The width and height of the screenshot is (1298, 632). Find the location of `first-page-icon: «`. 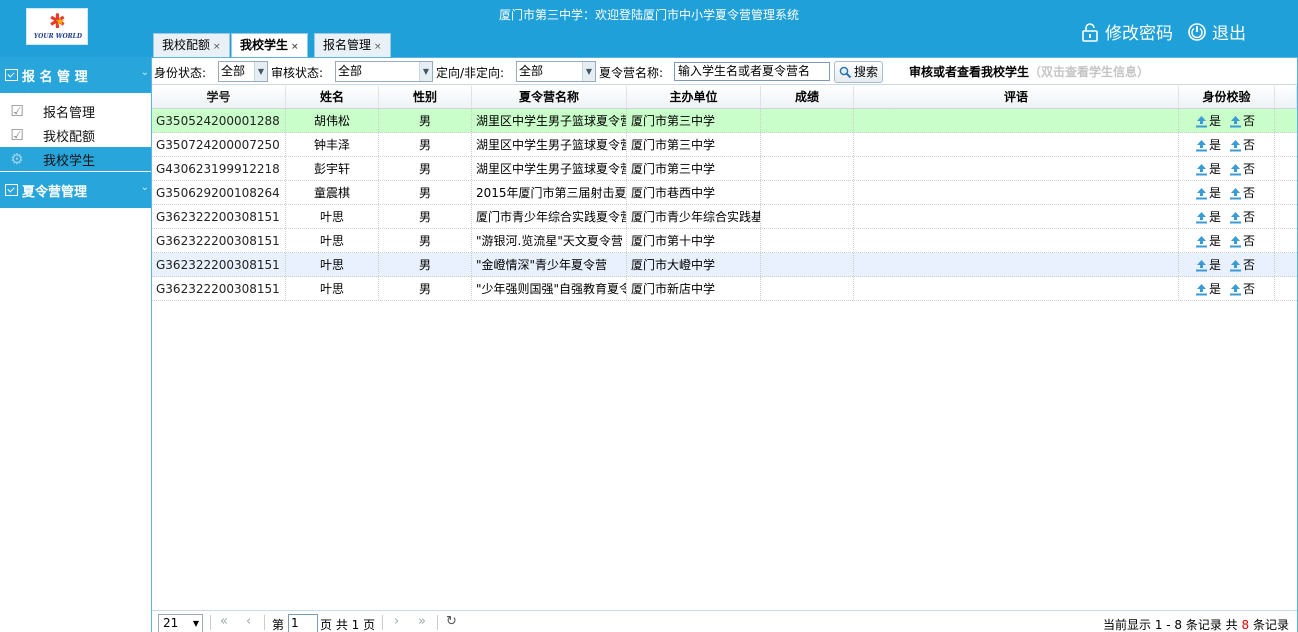

first-page-icon: « is located at coordinates (224, 621).